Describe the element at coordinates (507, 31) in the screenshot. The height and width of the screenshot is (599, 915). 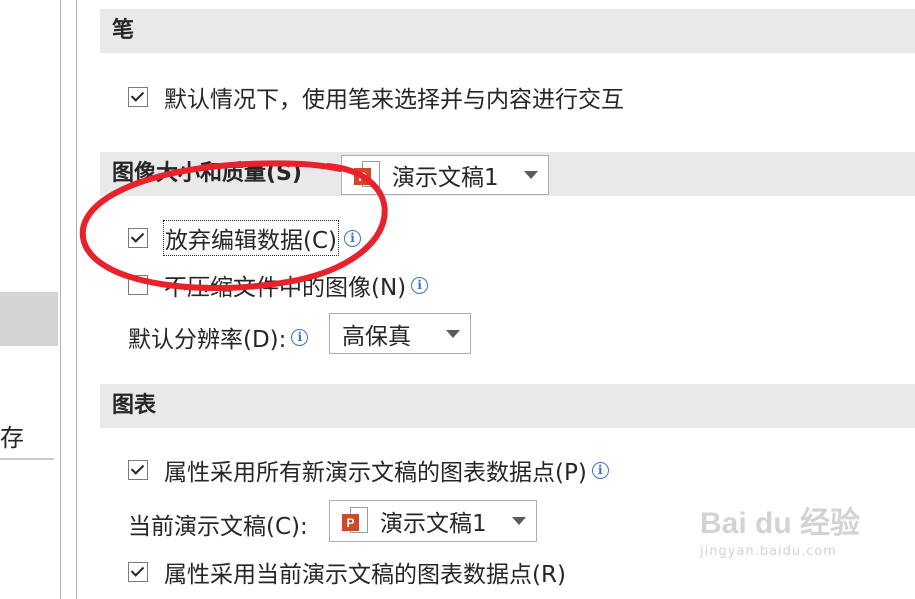
I see `section-header-pen: 笔` at that location.